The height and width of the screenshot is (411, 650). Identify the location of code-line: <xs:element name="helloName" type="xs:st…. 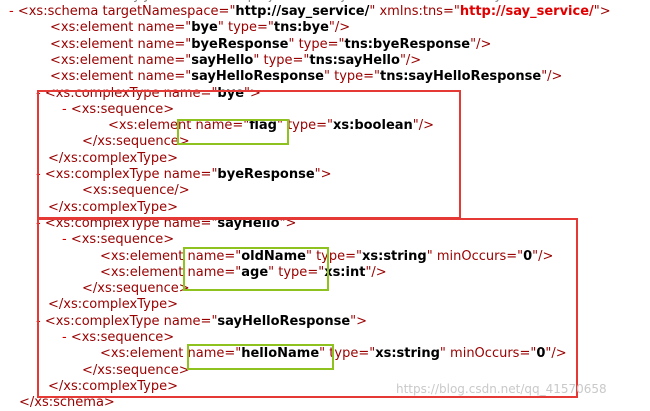
(333, 354).